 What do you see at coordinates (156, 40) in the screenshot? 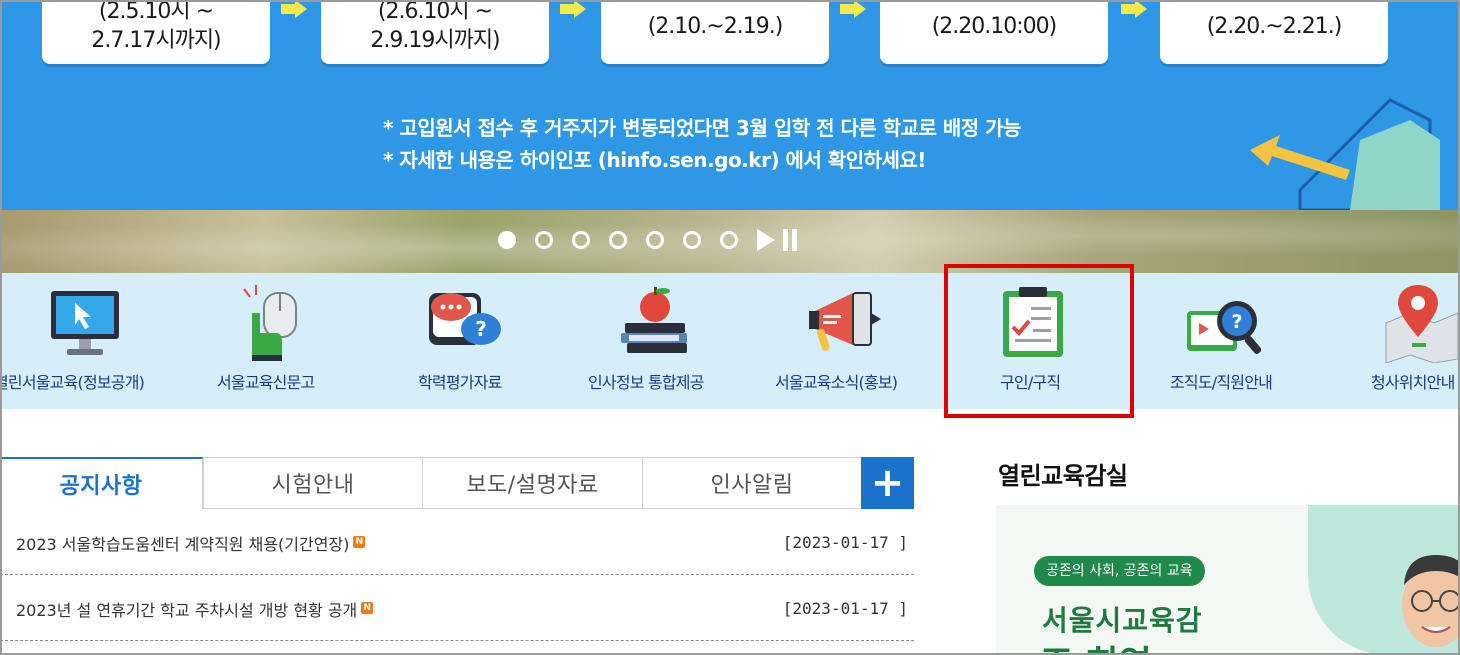
I see `step-date-line2: 2.7.17시까지)` at bounding box center [156, 40].